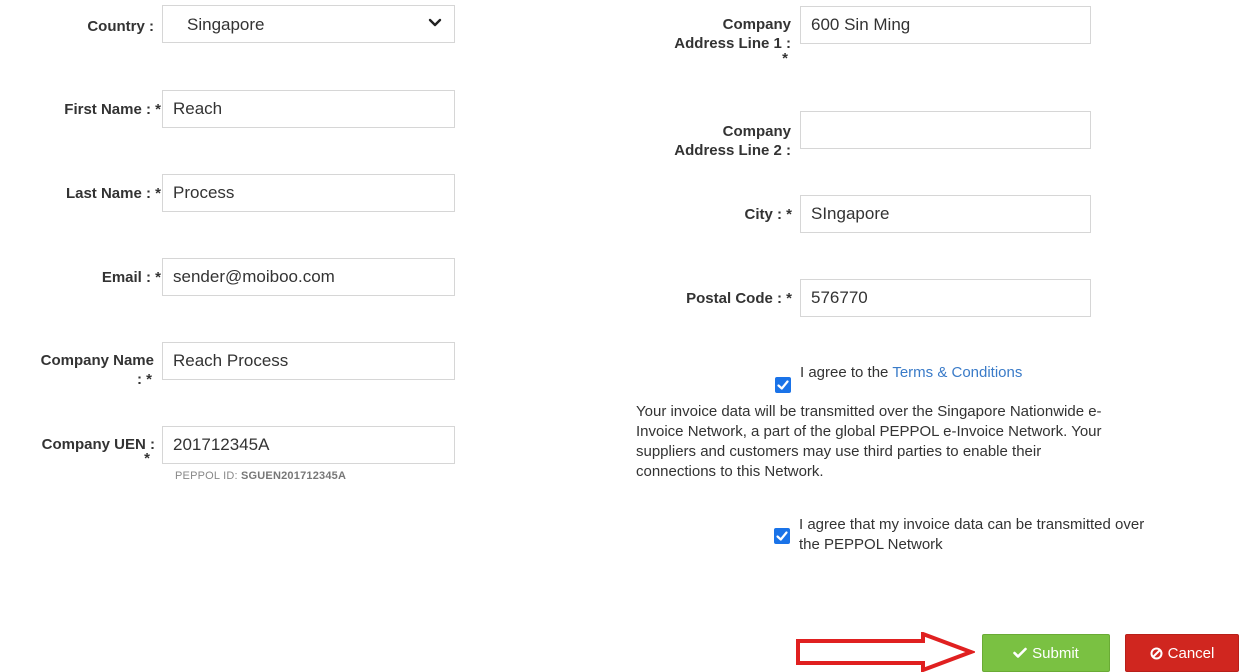  I want to click on email-field, so click(308, 277).